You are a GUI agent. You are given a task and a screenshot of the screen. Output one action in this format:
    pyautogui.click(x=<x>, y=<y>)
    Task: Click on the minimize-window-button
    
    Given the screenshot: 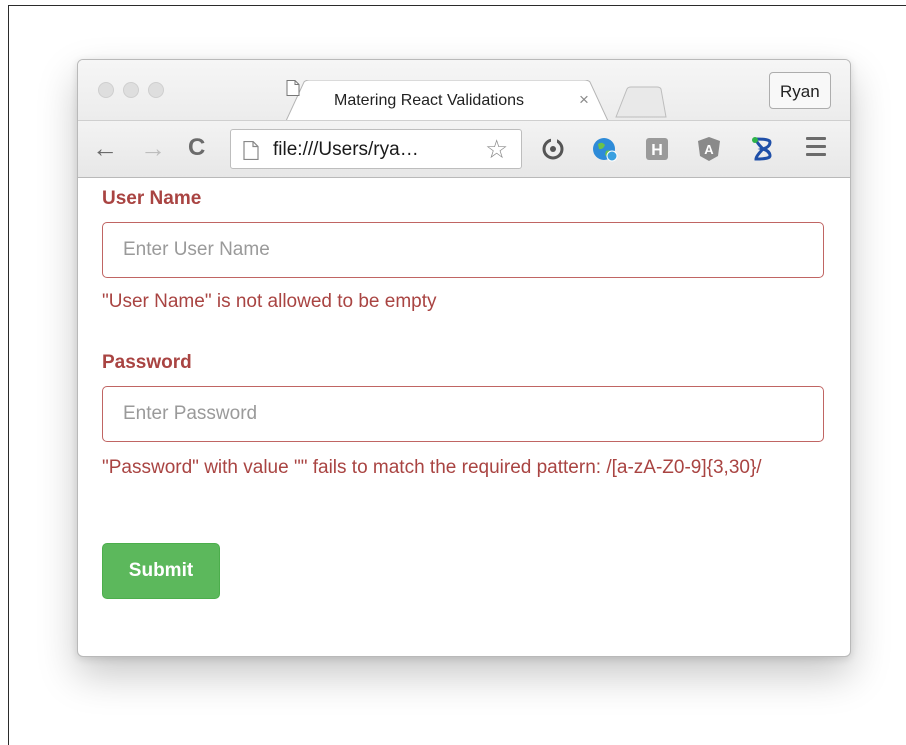 What is the action you would take?
    pyautogui.click(x=131, y=90)
    